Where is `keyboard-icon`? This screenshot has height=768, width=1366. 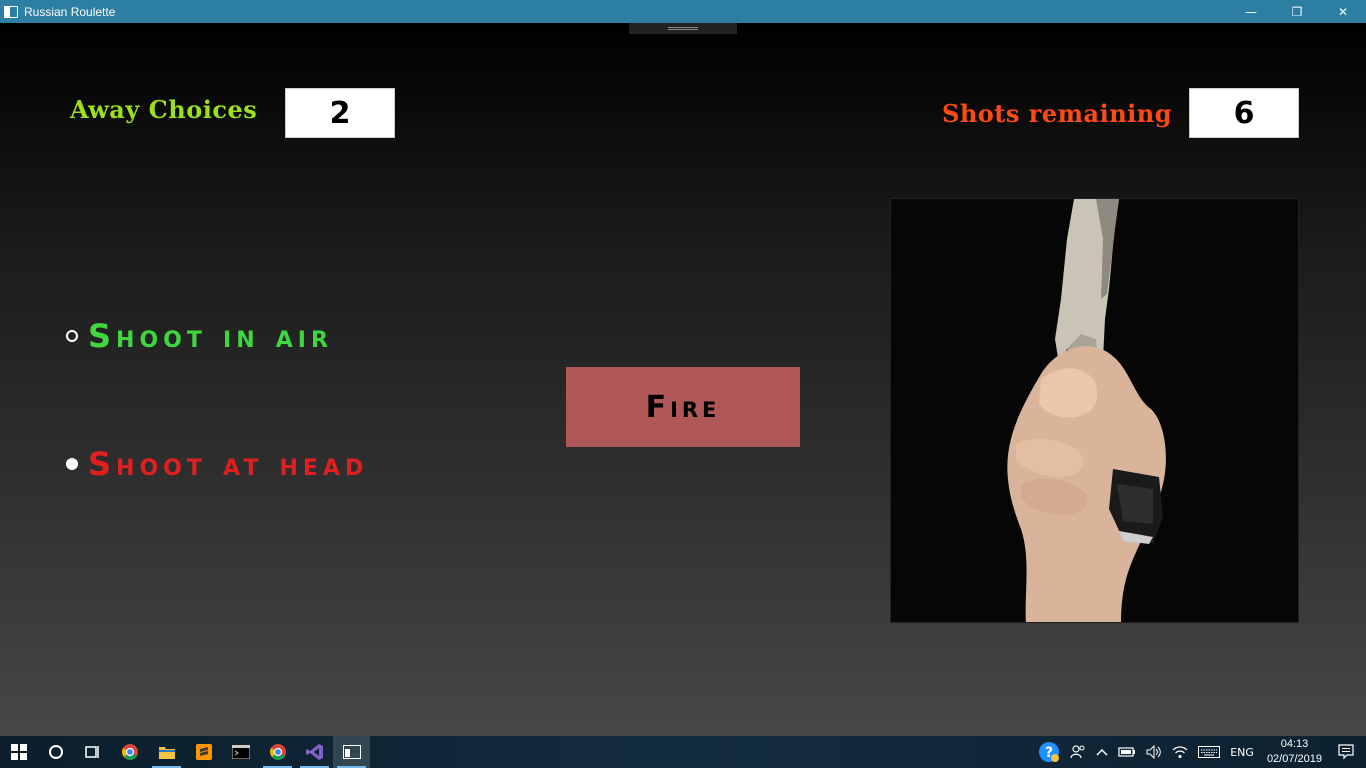 keyboard-icon is located at coordinates (1209, 752).